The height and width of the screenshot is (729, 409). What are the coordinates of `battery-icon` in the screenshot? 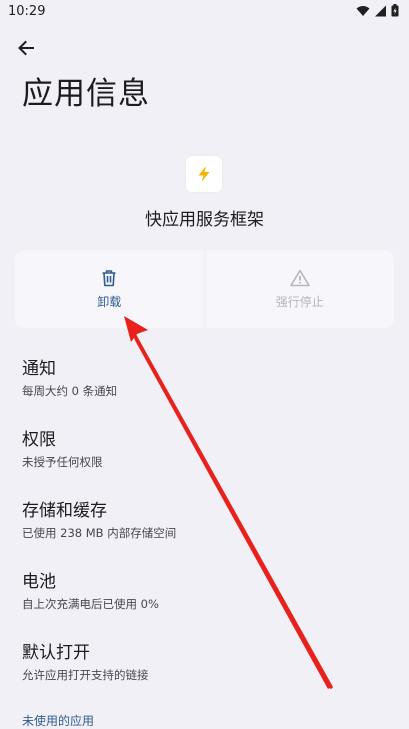 It's located at (395, 10).